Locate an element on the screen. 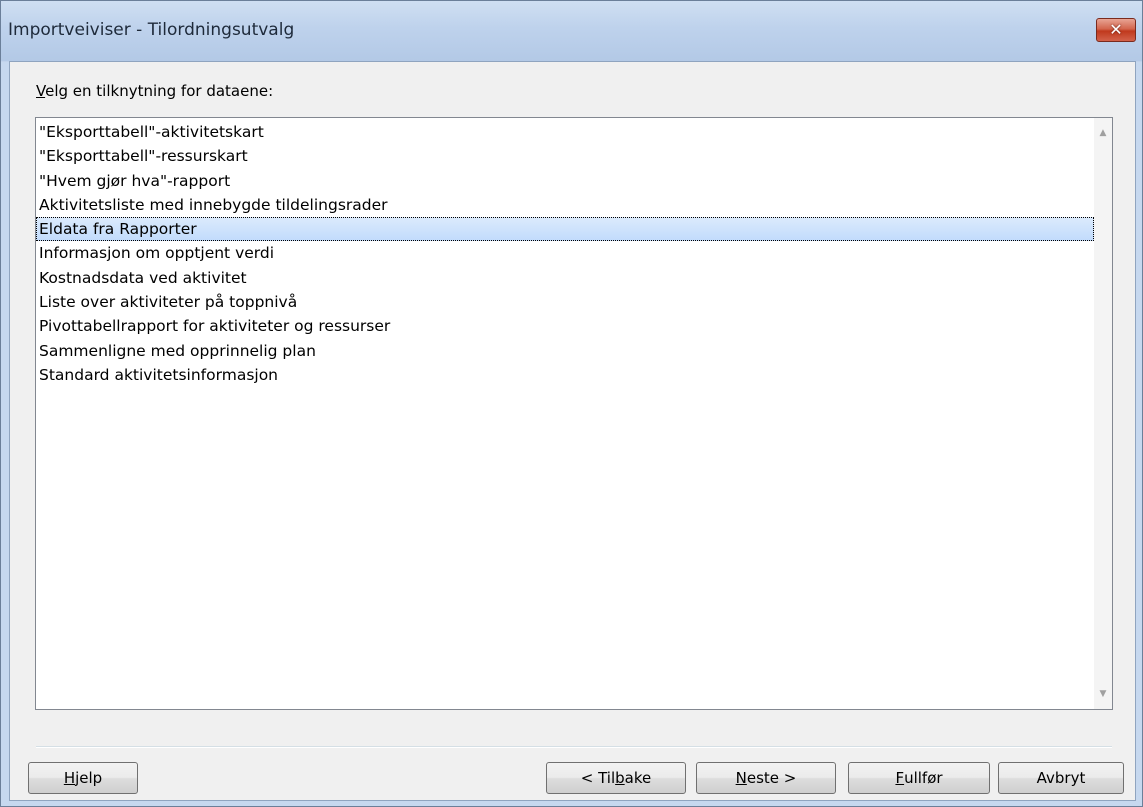 This screenshot has width=1143, height=807. list-item: "Eksporttabell"-aktivitetskart is located at coordinates (565, 132).